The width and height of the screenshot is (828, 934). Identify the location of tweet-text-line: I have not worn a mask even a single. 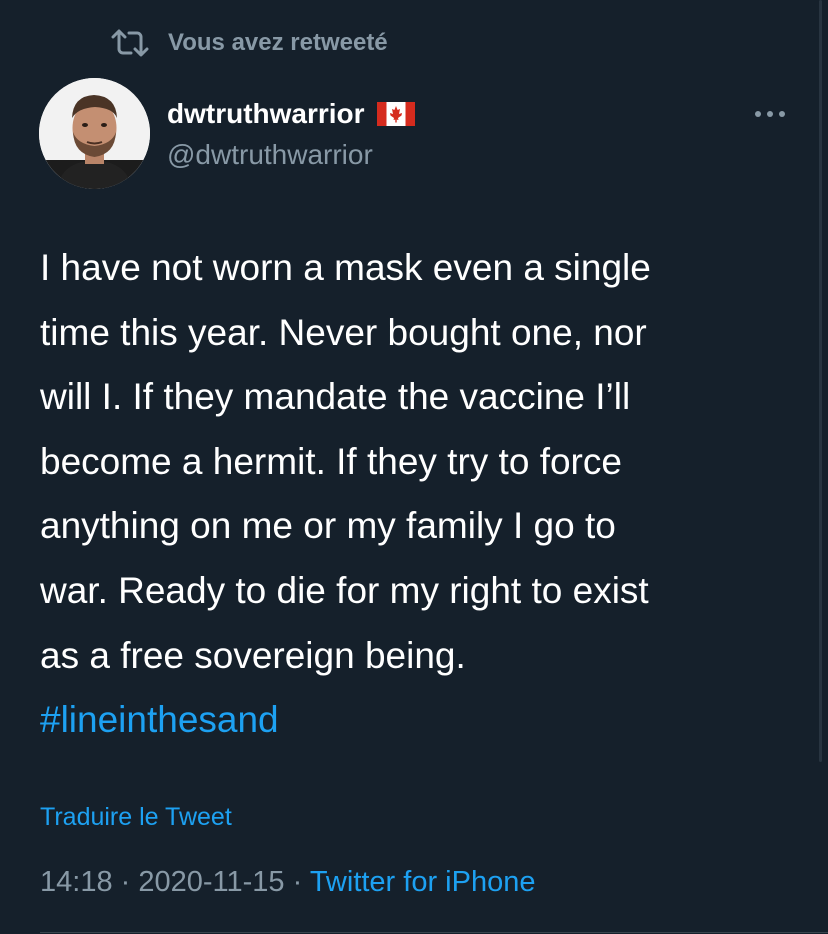
(345, 267).